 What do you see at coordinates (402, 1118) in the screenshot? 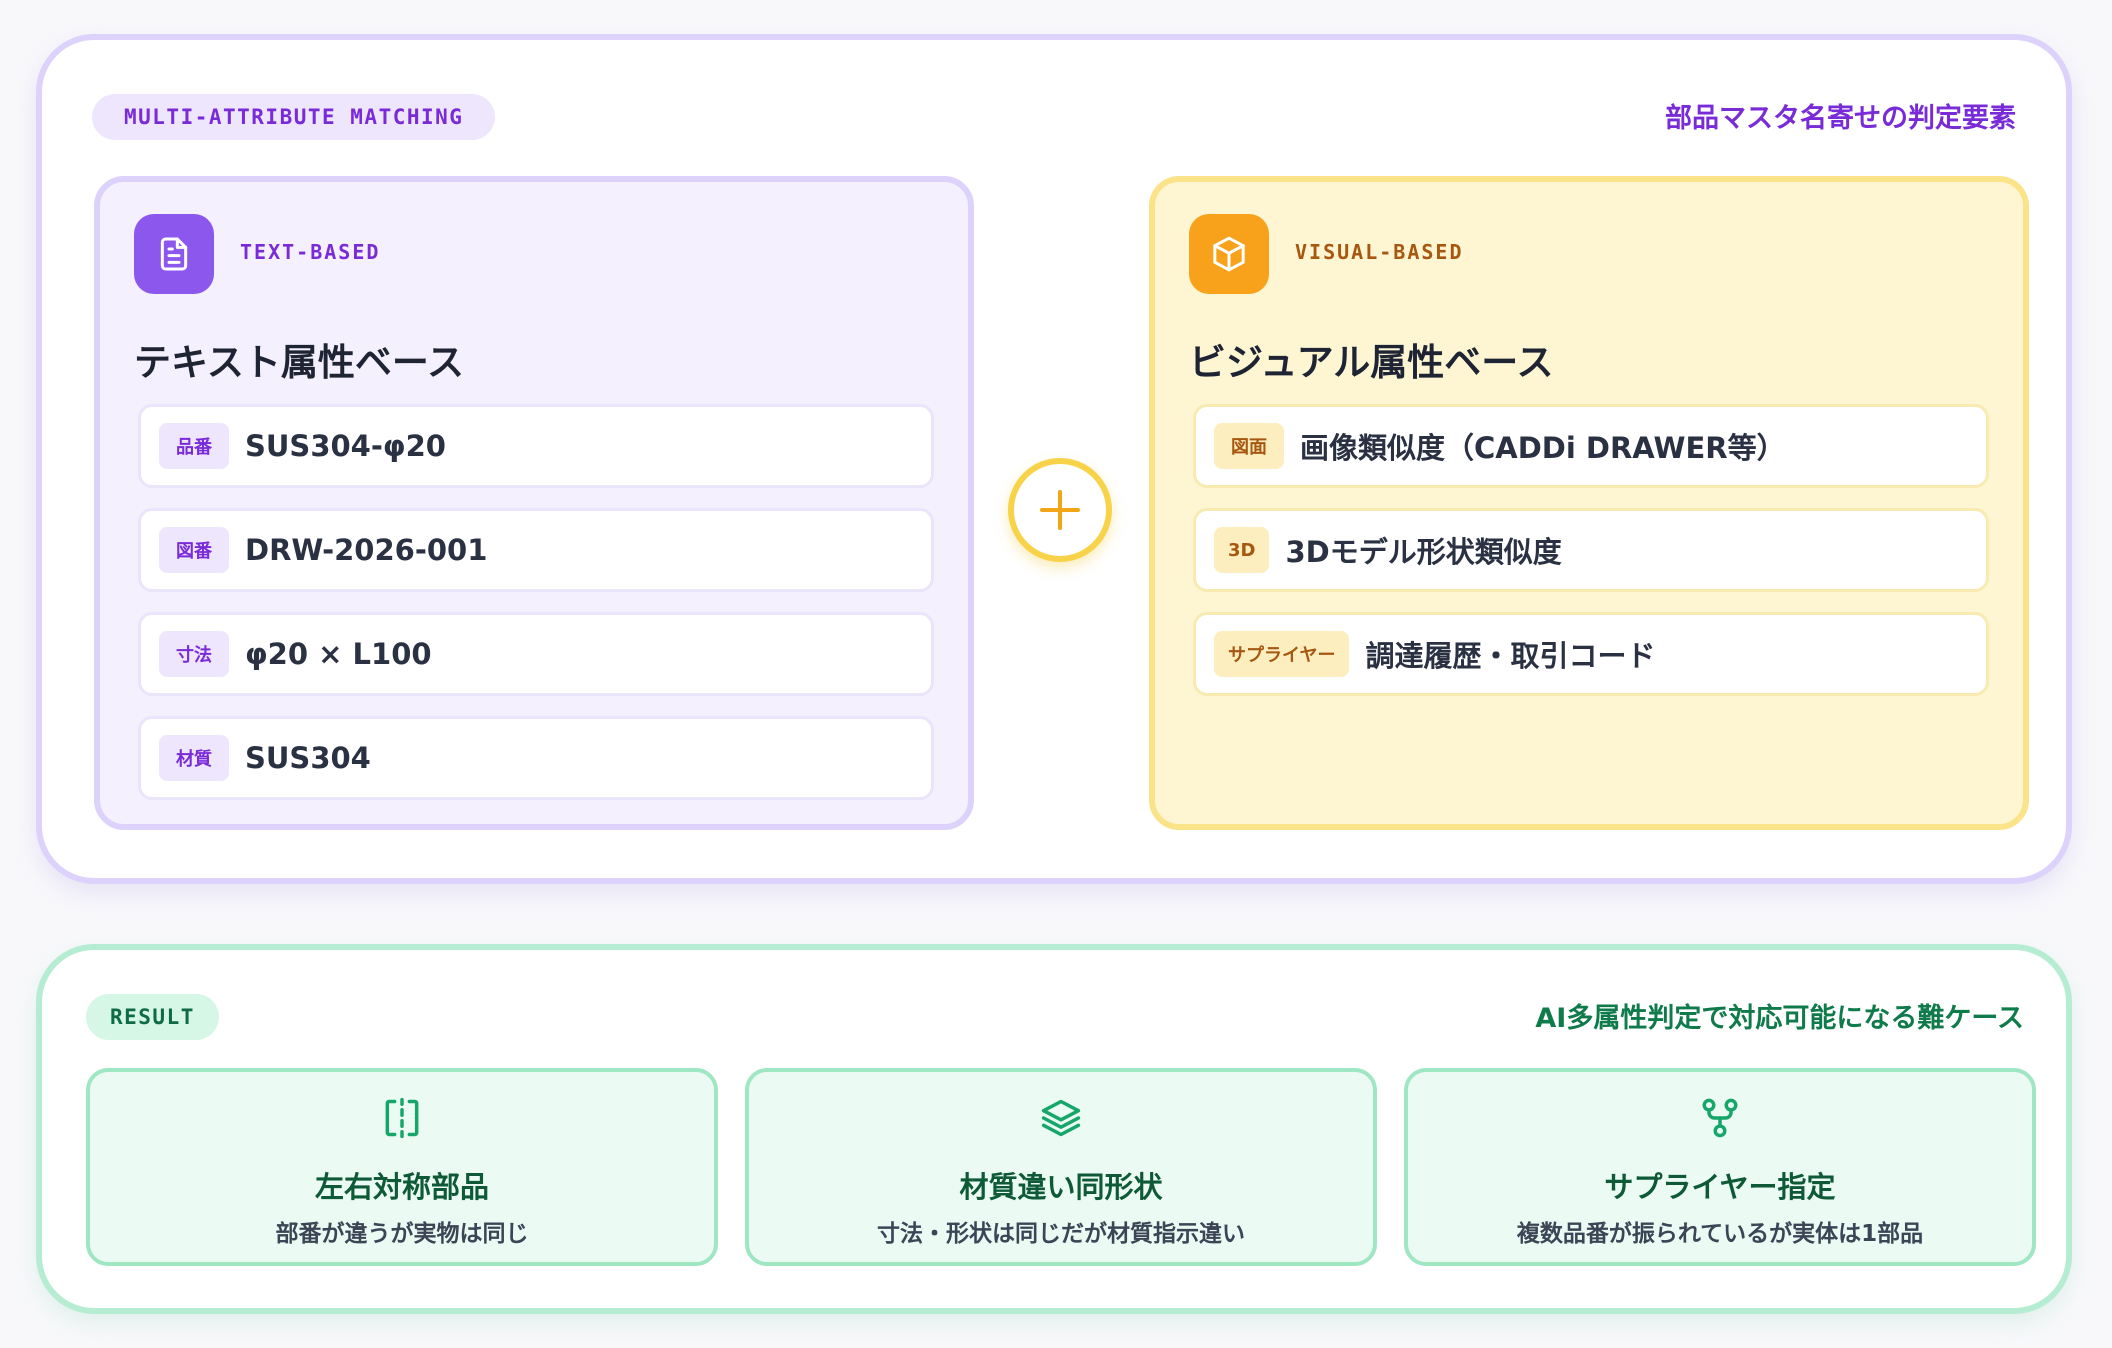
I see `symmetry-icon` at bounding box center [402, 1118].